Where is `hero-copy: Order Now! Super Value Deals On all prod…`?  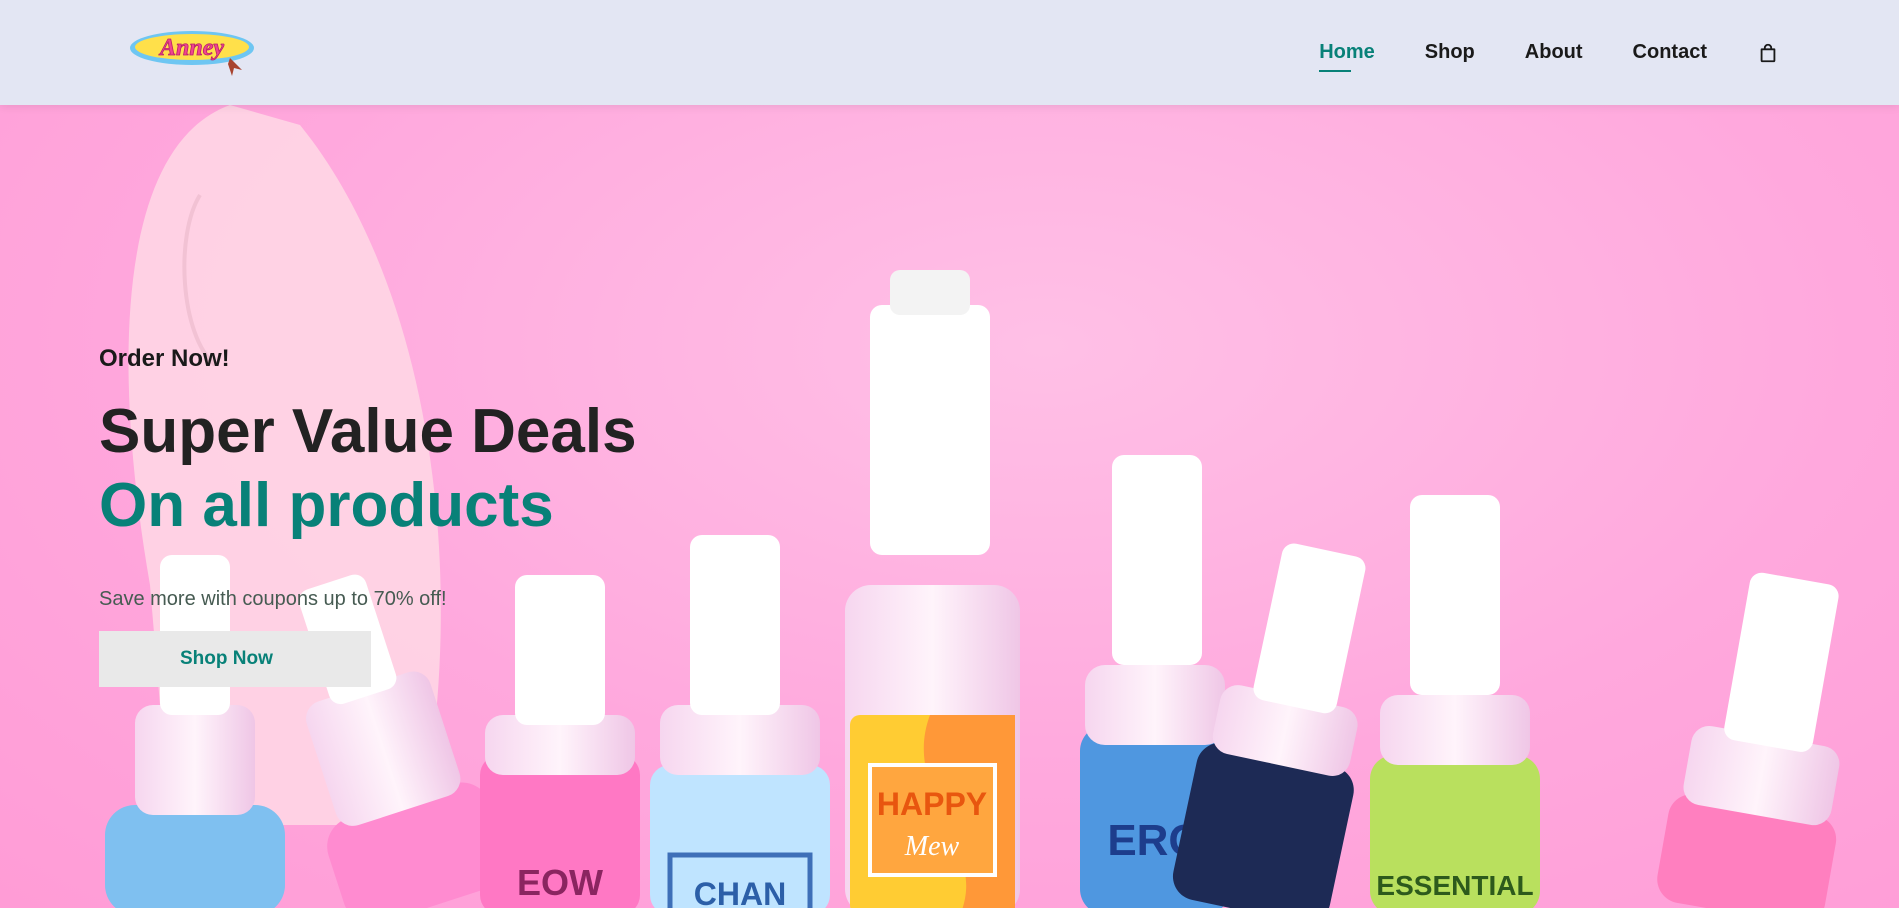 hero-copy: Order Now! Super Value Deals On all prod… is located at coordinates (368, 516).